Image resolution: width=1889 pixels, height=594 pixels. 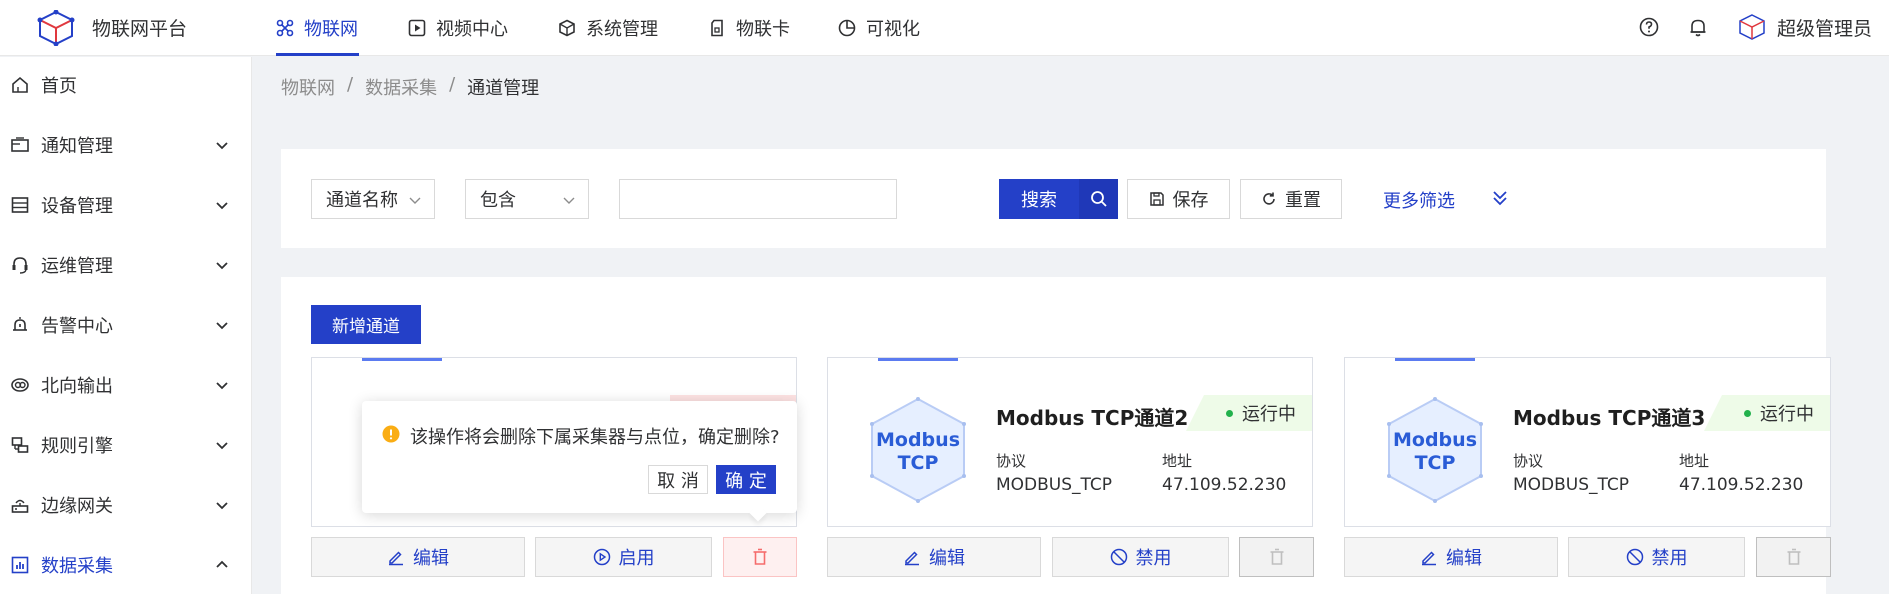 I want to click on user-avatar-icon, so click(x=1752, y=27).